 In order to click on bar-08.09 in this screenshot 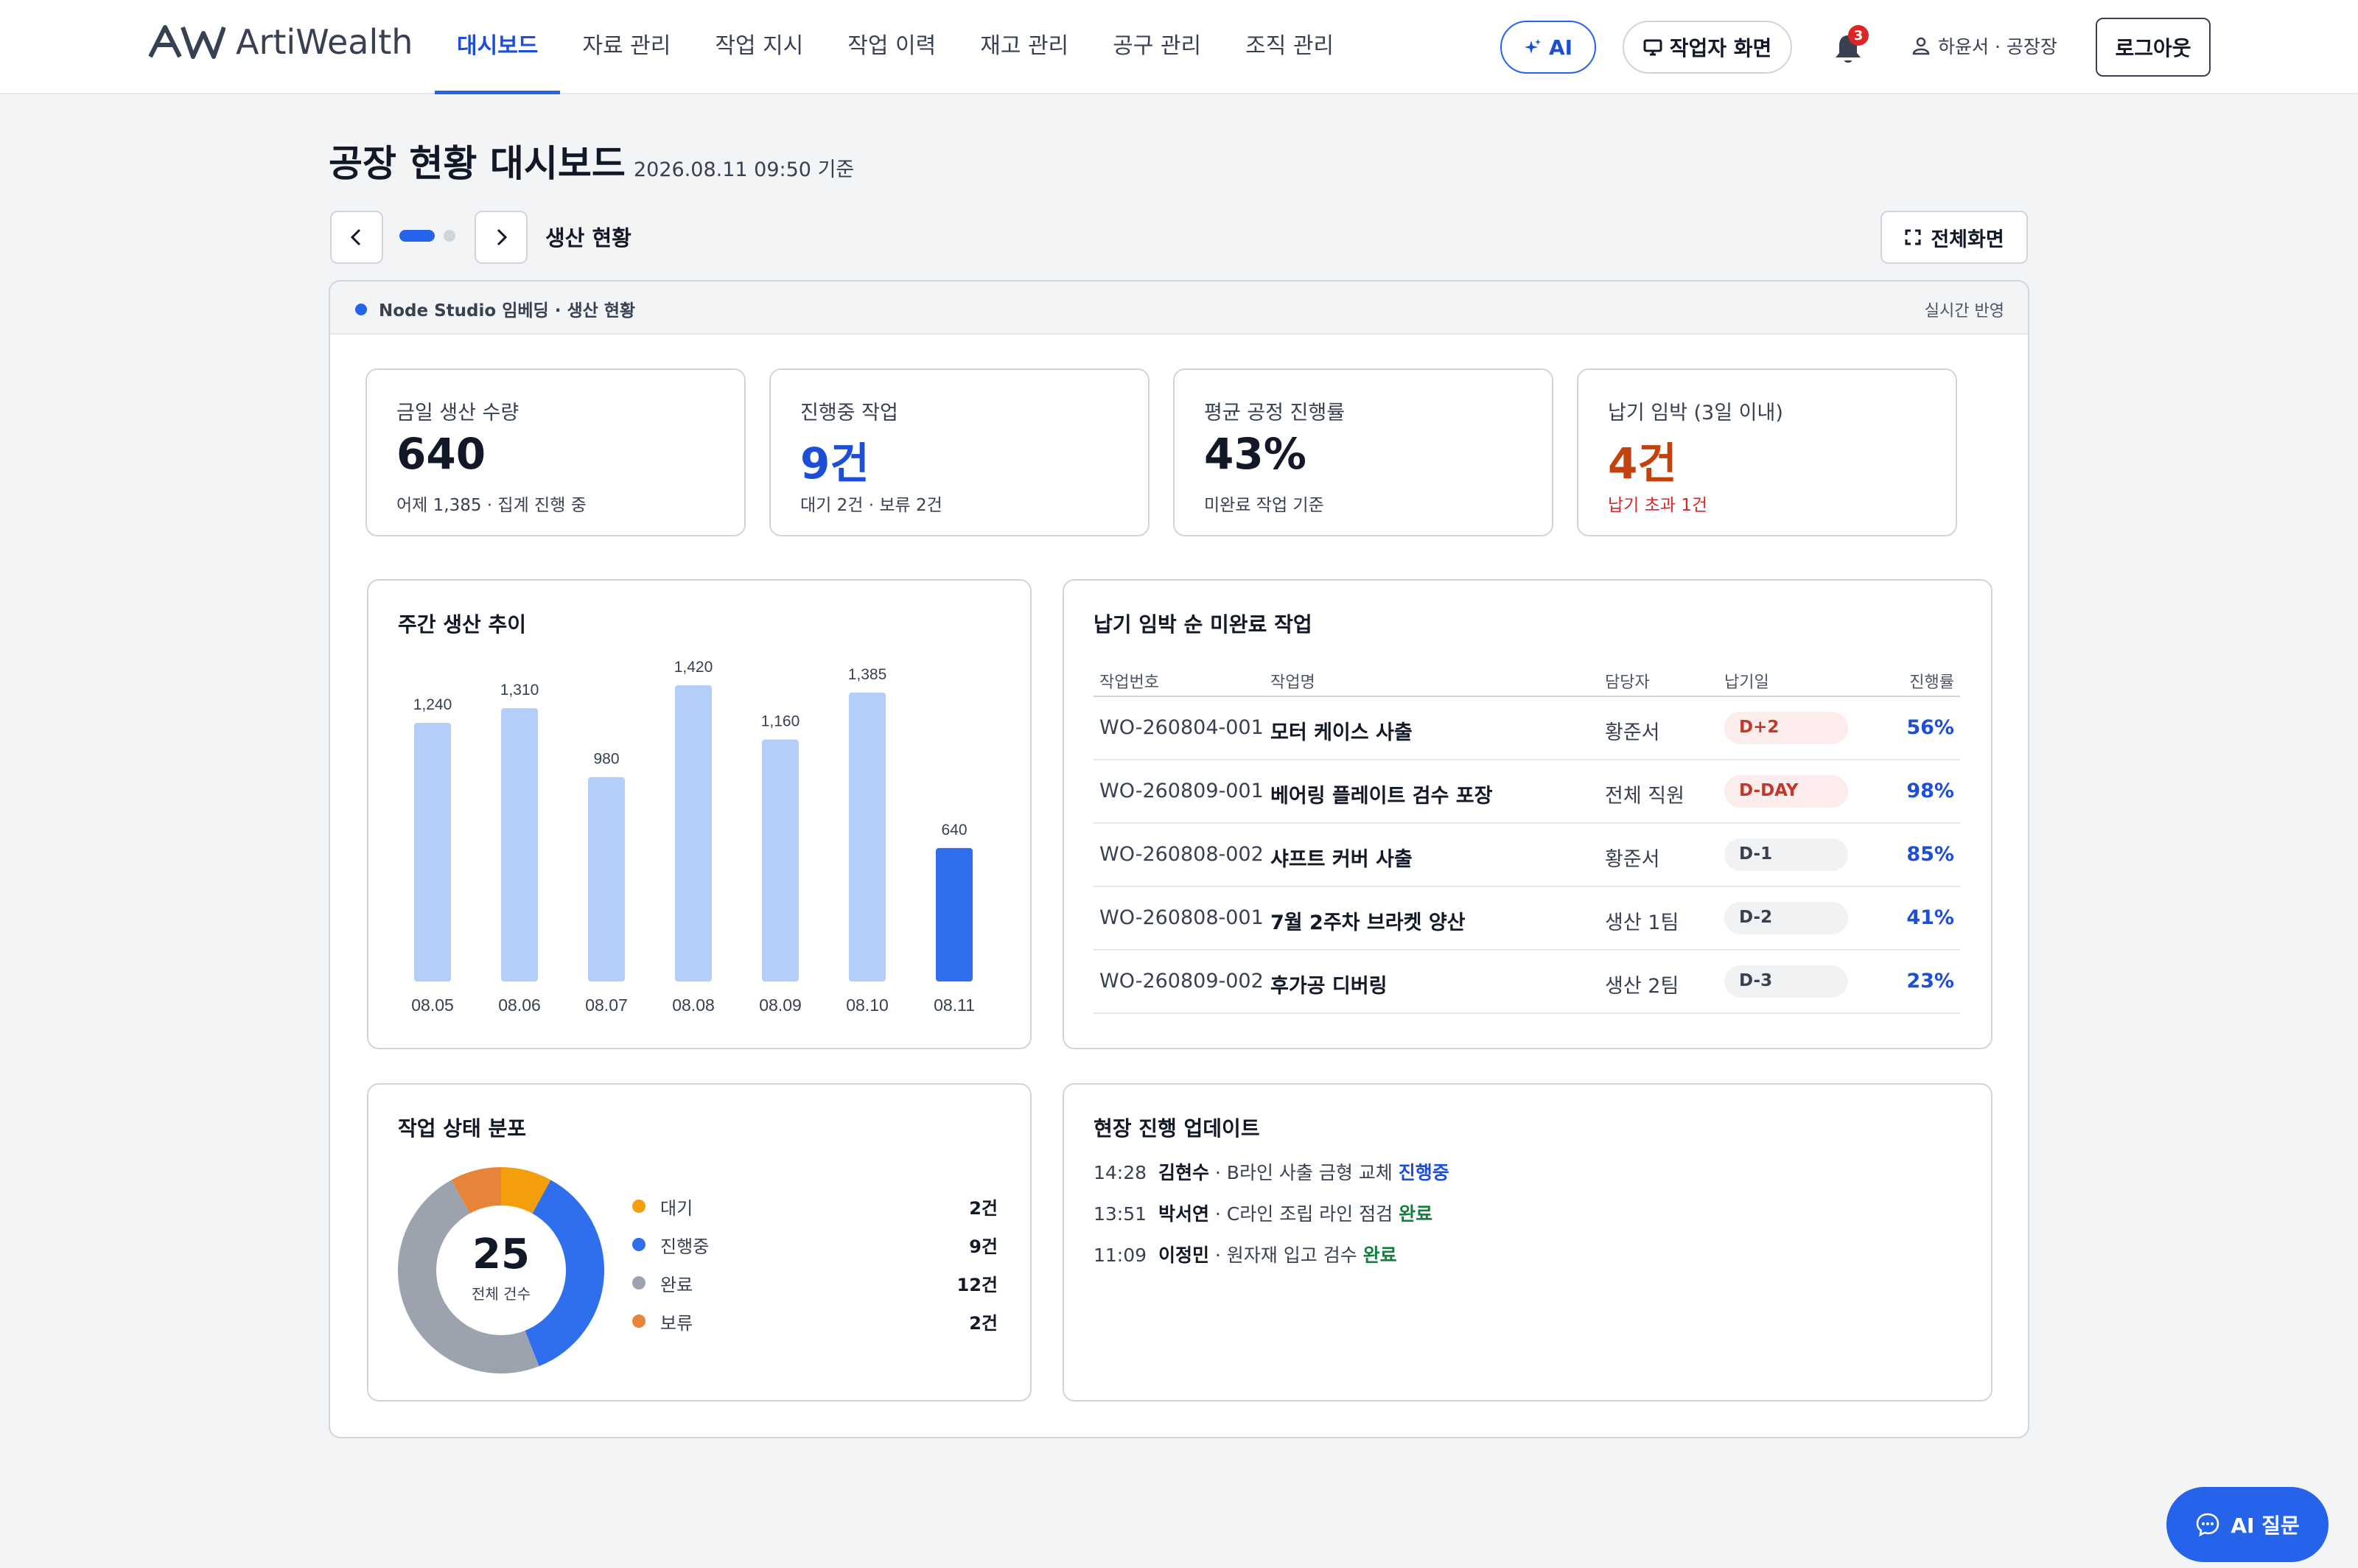, I will do `click(780, 860)`.